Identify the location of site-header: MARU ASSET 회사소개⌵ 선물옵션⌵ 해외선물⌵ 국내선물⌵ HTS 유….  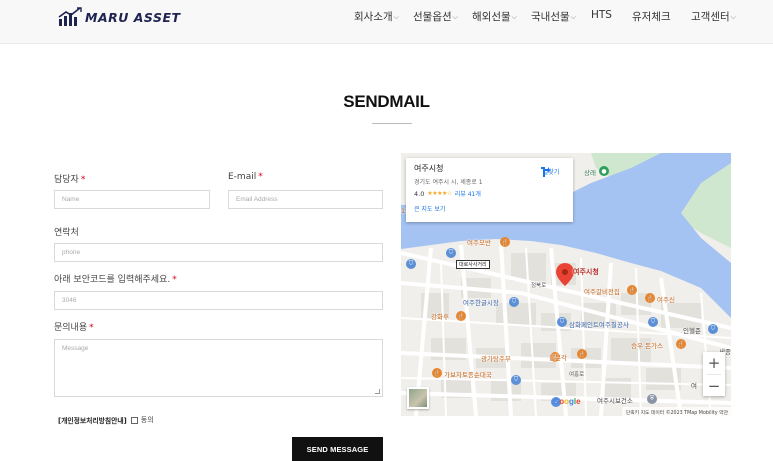
(386, 22).